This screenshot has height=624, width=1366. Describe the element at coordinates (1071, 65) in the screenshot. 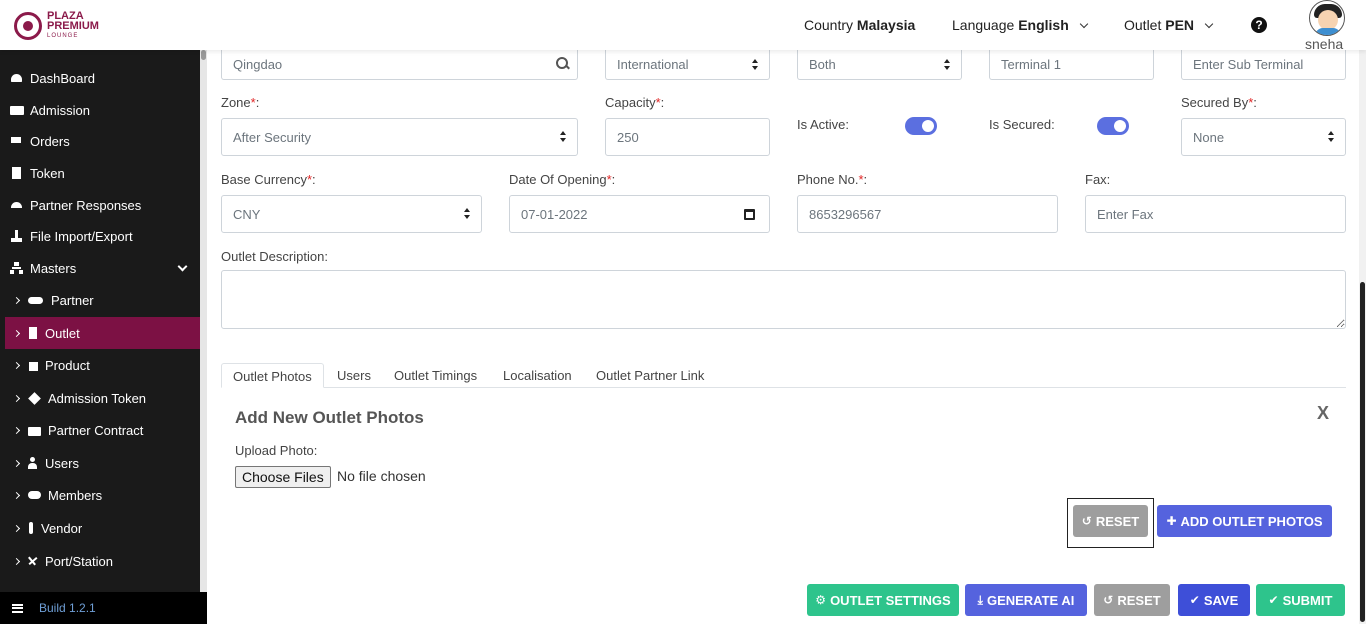

I see `terminal-input: Terminal 1` at that location.